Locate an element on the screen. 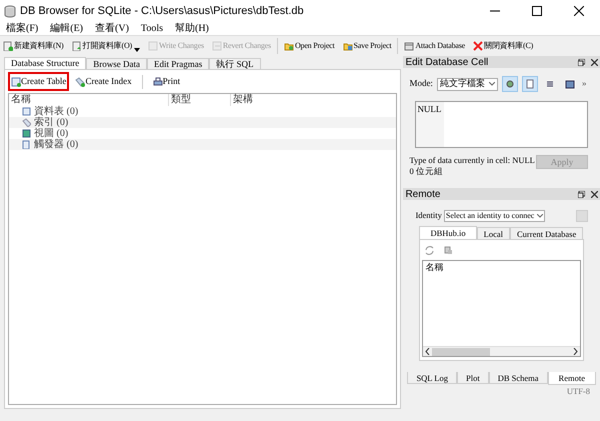  menu-item: 查看(V) is located at coordinates (112, 28).